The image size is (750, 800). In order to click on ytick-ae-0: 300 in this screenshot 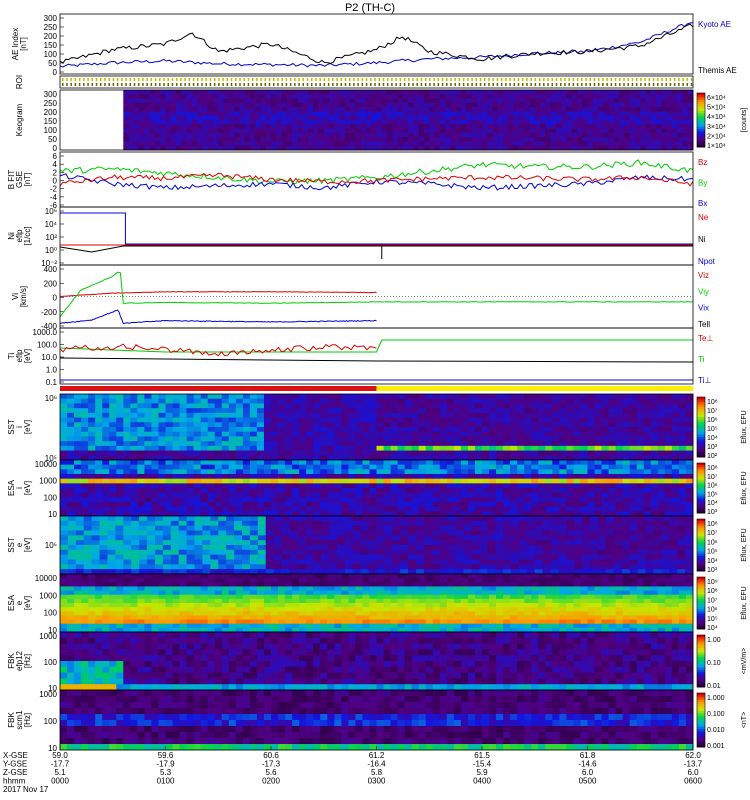, I will do `click(51, 18)`.